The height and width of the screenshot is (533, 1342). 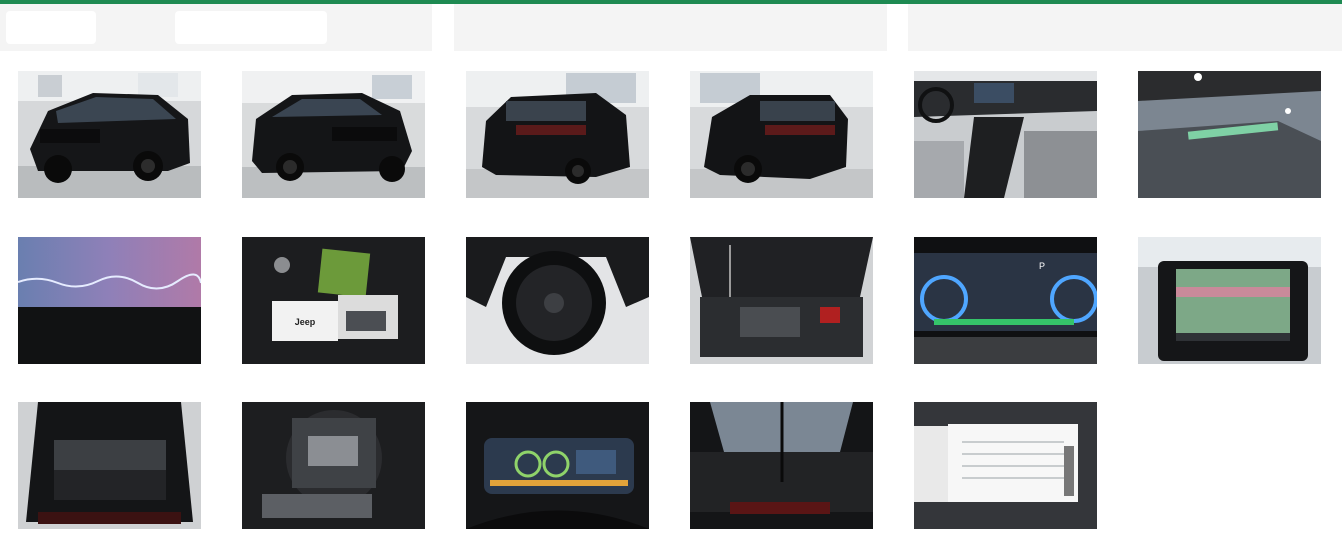 I want to click on photo-tile-registration-document, so click(x=1005, y=465).